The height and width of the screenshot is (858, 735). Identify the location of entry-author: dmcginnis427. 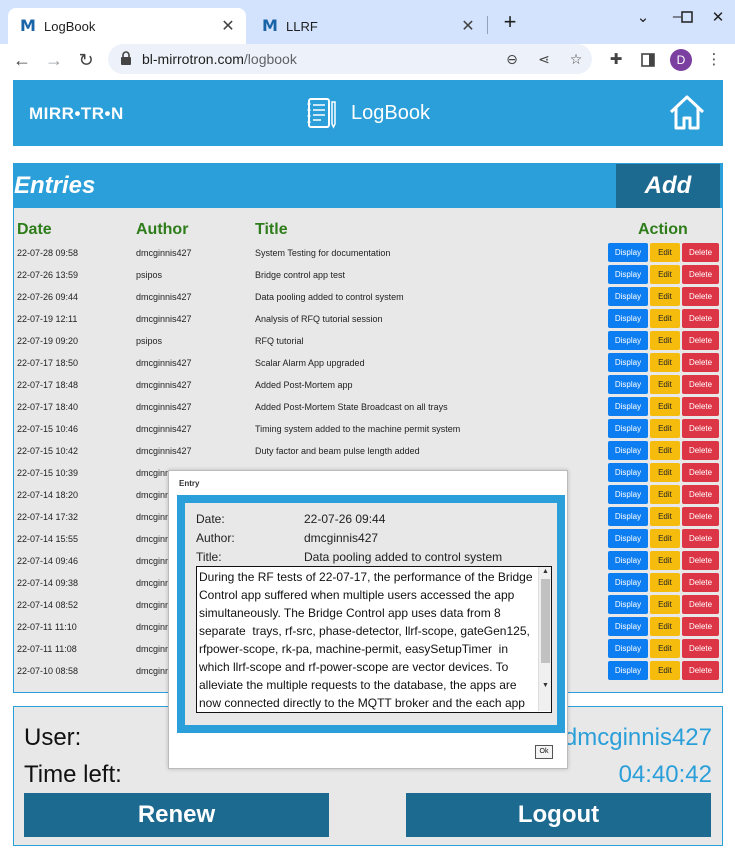
(164, 451).